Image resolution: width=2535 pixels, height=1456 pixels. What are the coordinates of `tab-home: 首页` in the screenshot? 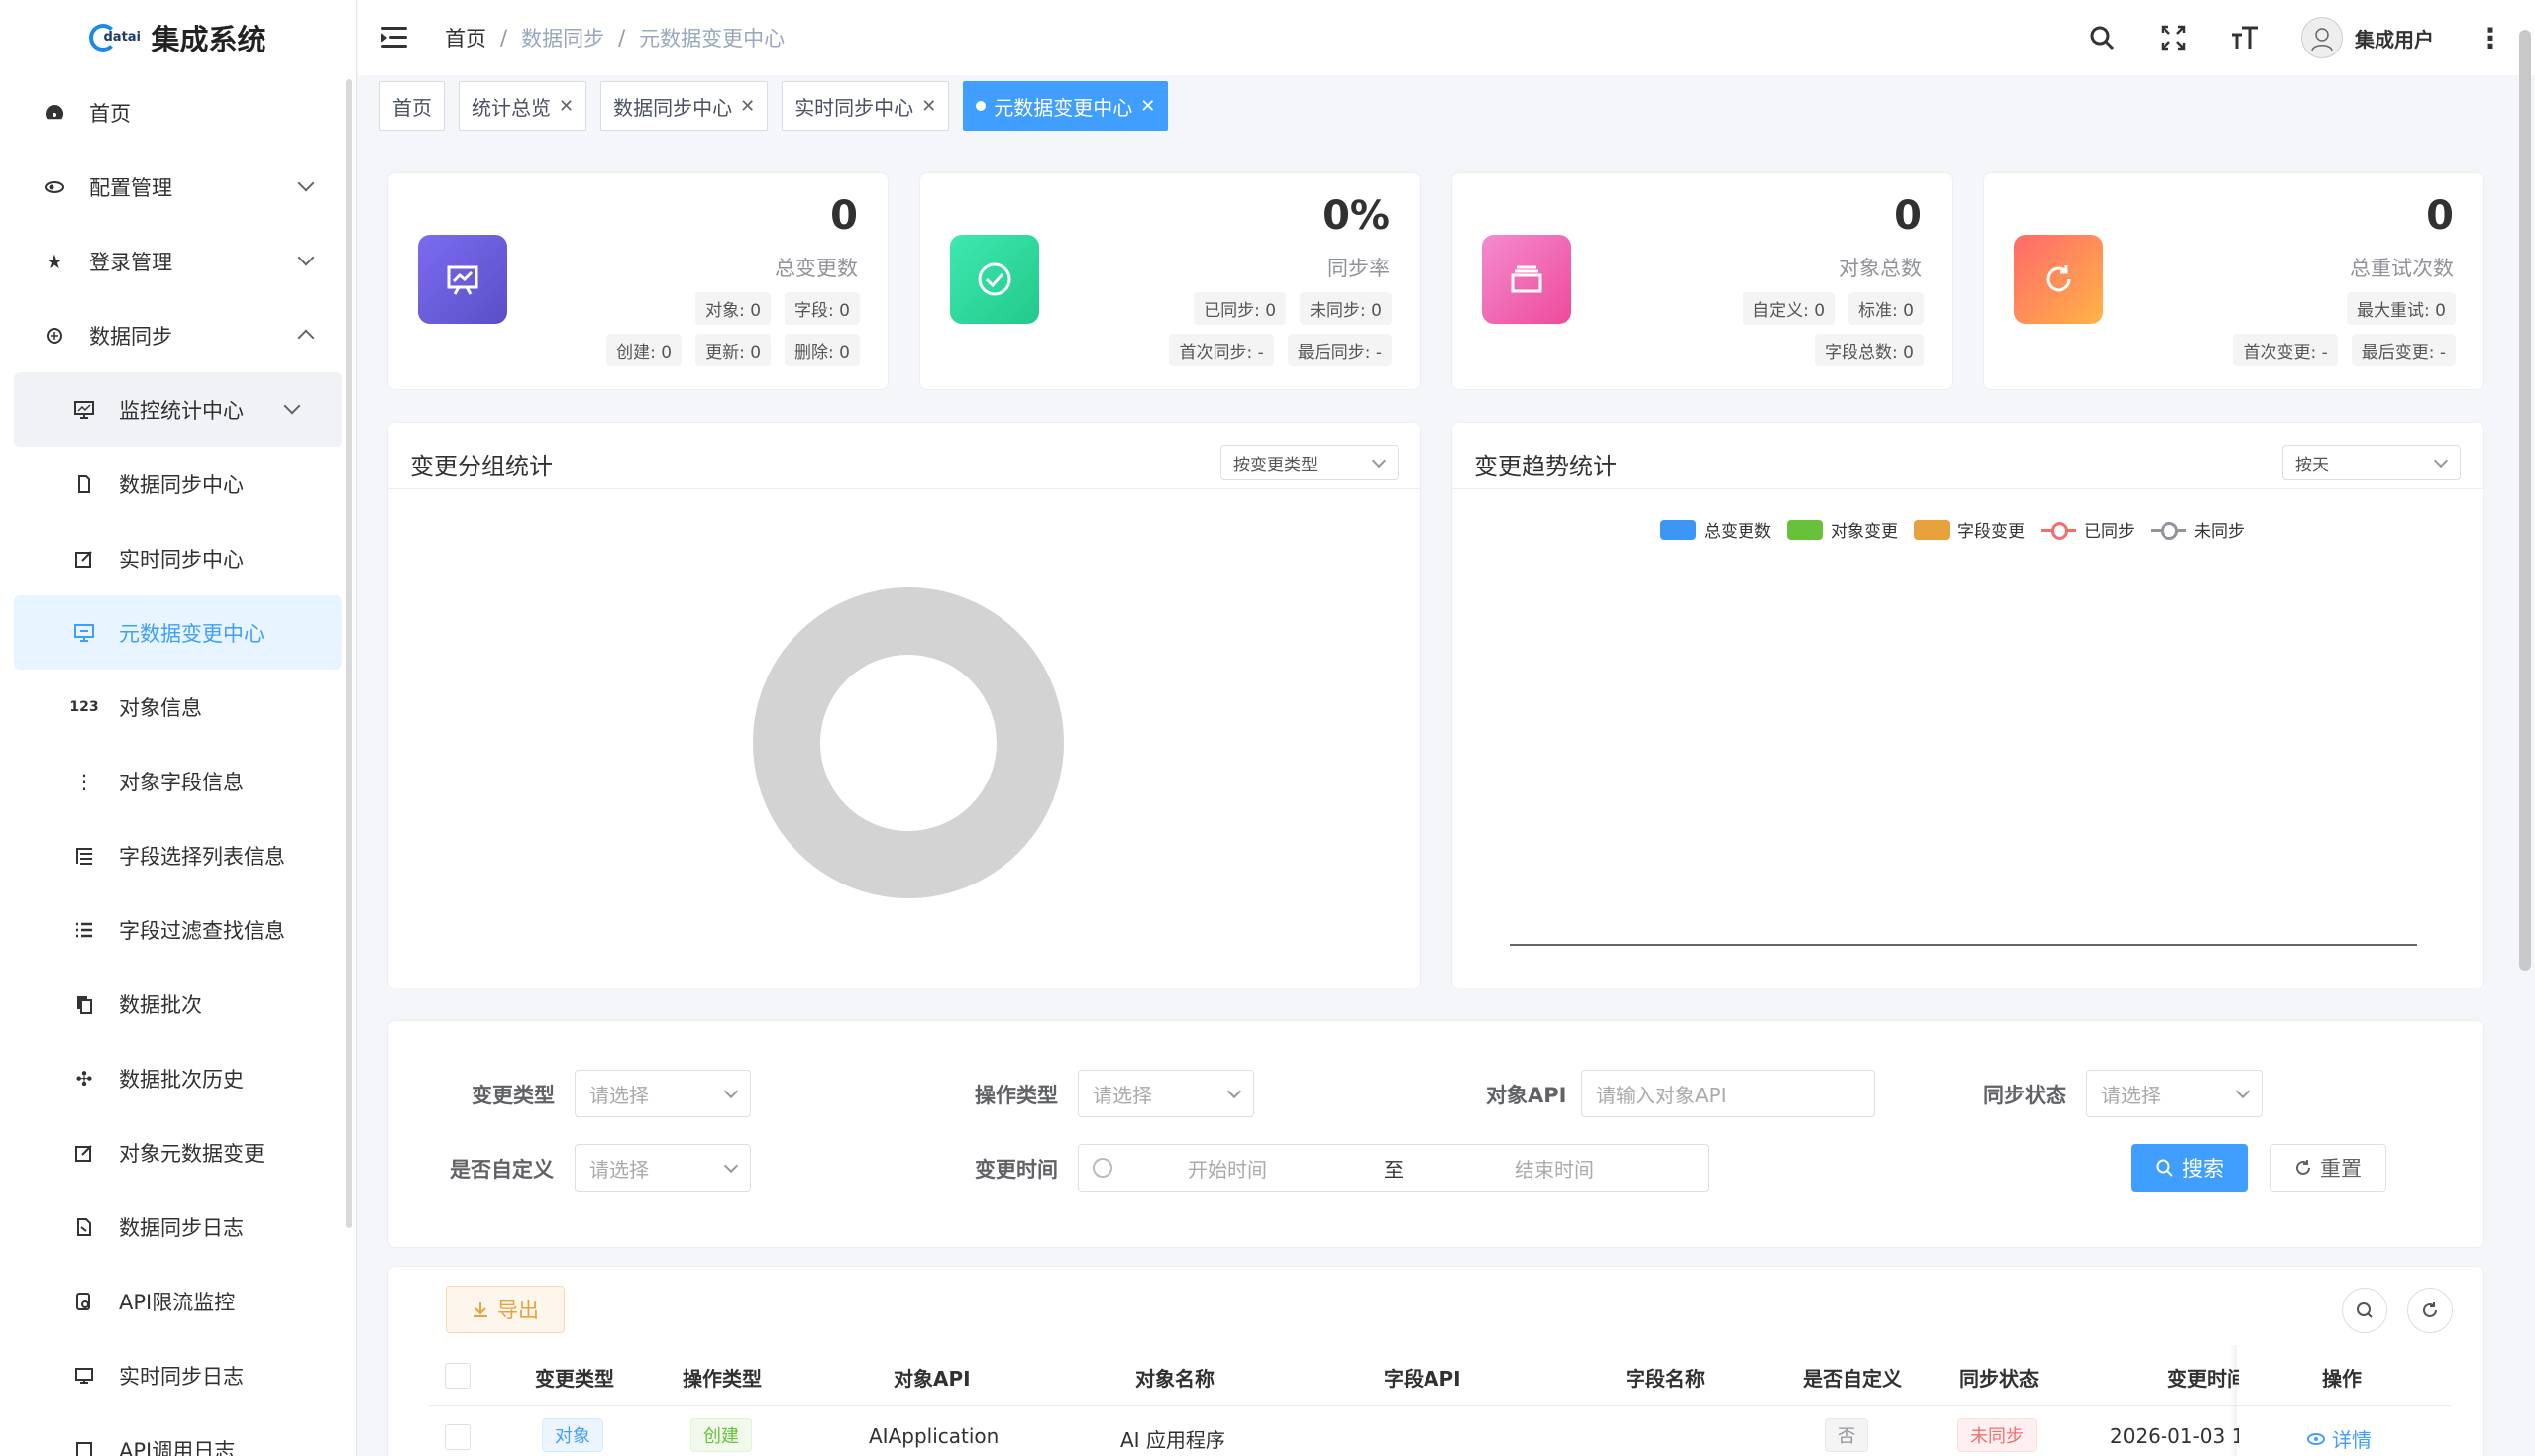 It's located at (412, 106).